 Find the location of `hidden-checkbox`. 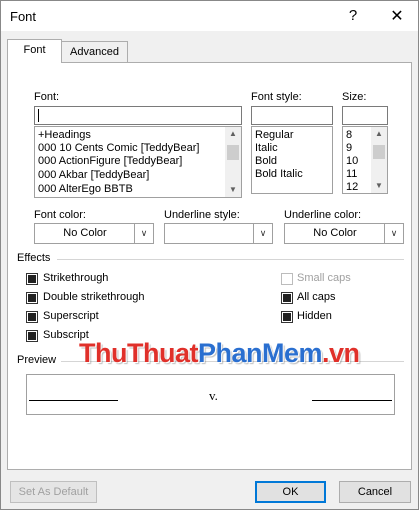

hidden-checkbox is located at coordinates (287, 317).